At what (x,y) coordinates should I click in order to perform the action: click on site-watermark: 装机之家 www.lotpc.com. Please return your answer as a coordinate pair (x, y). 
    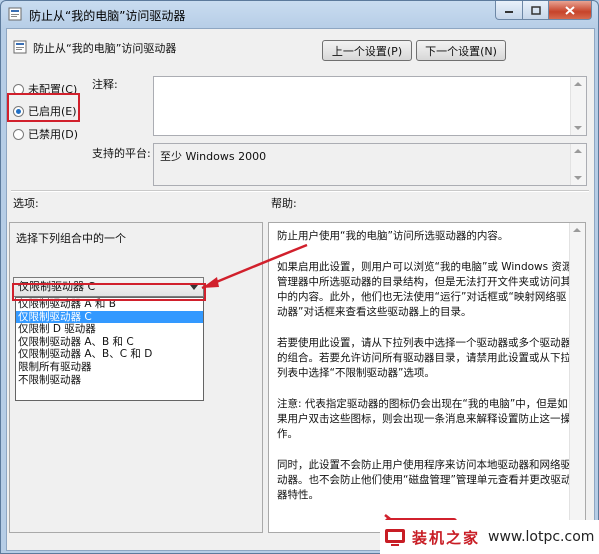
    Looking at the image, I should click on (489, 537).